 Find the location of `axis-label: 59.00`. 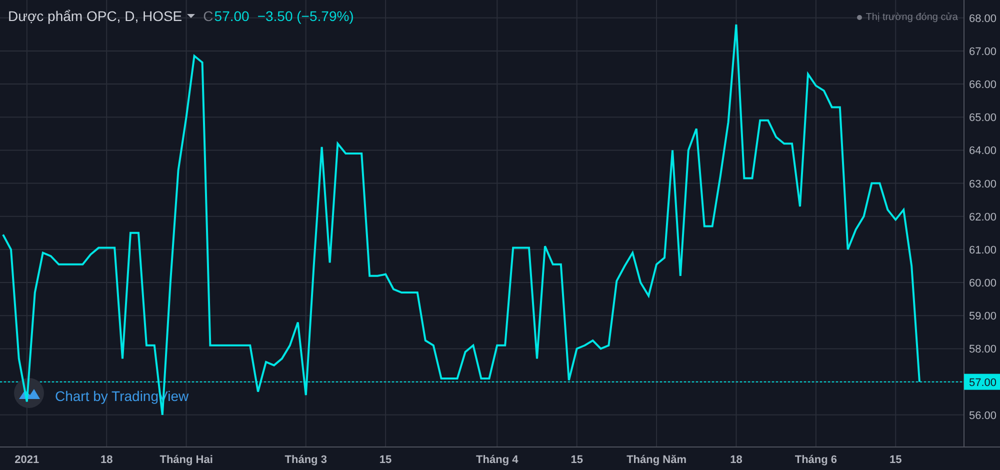

axis-label: 59.00 is located at coordinates (983, 316).